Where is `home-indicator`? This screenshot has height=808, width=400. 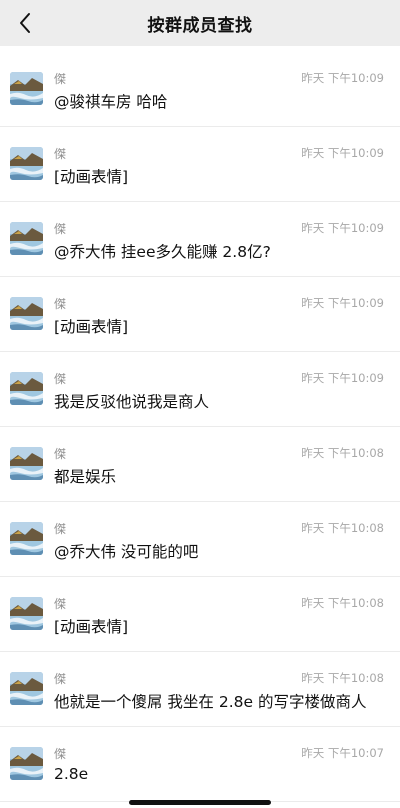 home-indicator is located at coordinates (200, 802).